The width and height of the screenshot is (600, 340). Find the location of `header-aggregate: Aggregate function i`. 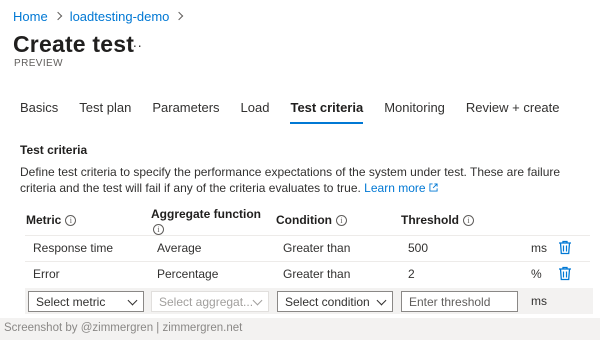

header-aggregate: Aggregate function i is located at coordinates (206, 221).